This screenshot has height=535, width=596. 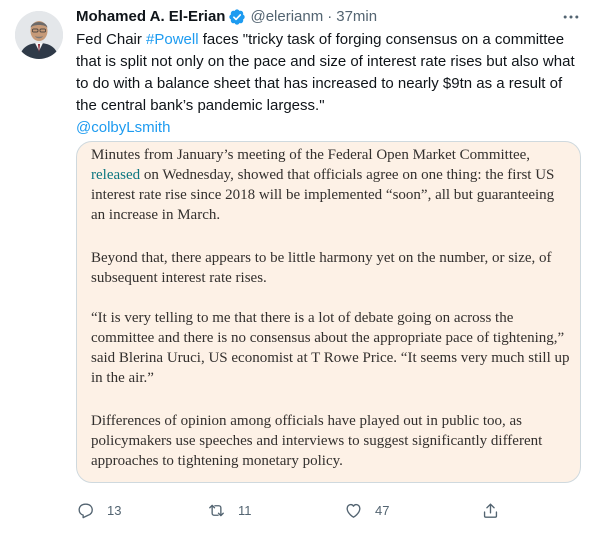 I want to click on tweet-actions: 13 11 47, so click(x=296, y=510).